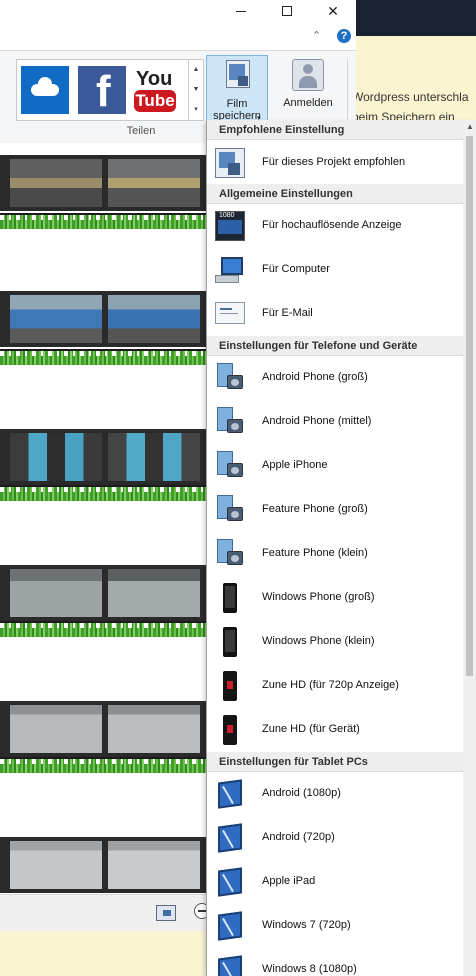 This screenshot has width=476, height=976. What do you see at coordinates (227, 215) in the screenshot?
I see `icon-tag: 1080` at bounding box center [227, 215].